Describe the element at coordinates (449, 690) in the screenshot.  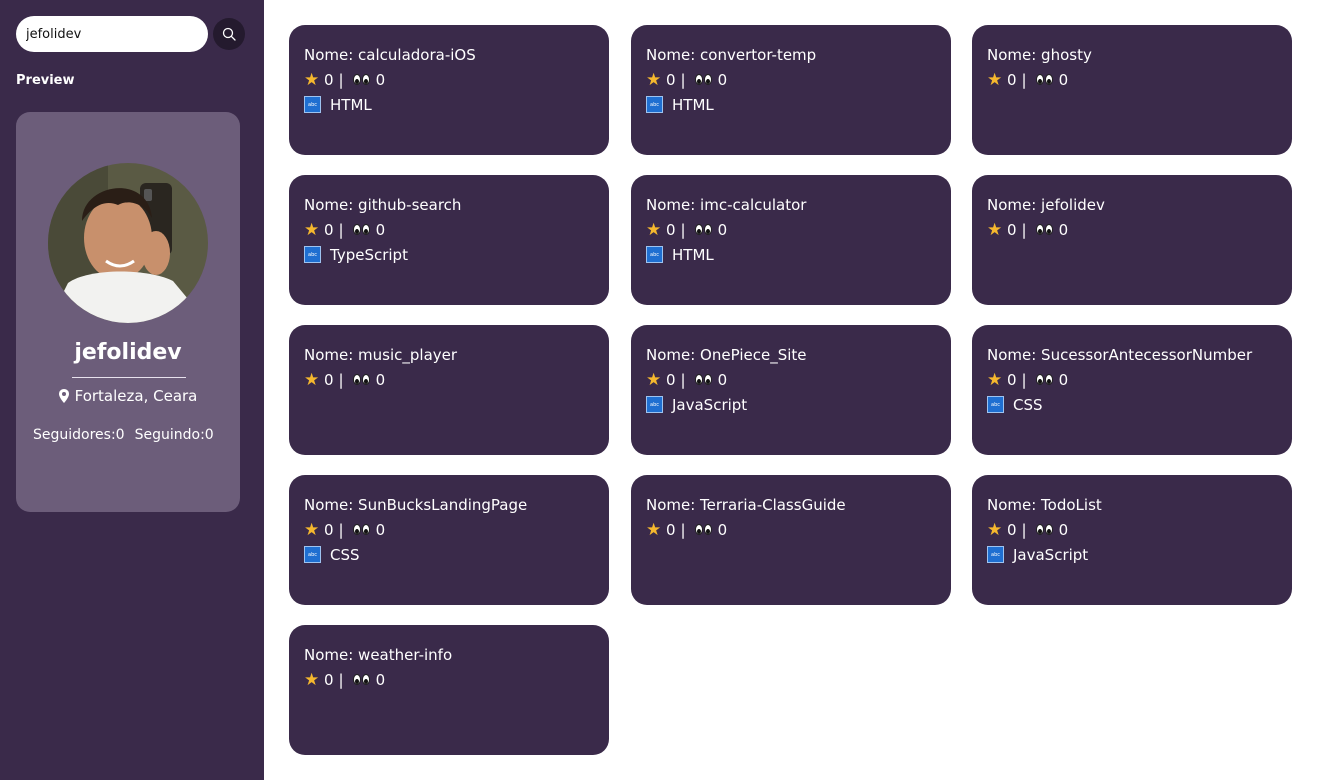
I see `repo-card: Nome: weather-info ★ 0 | 0` at that location.